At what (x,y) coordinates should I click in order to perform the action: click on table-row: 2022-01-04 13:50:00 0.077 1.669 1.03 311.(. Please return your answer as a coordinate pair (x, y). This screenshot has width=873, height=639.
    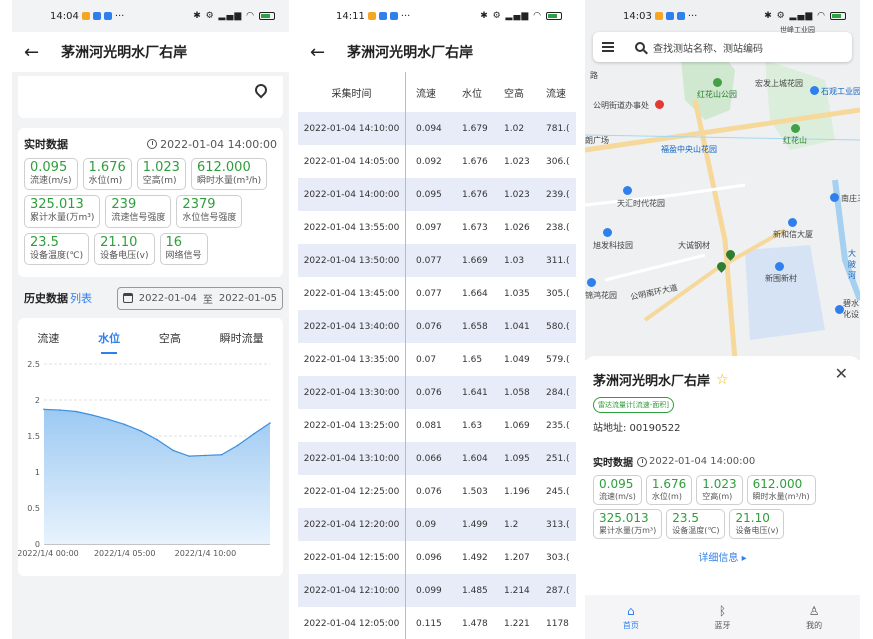
    Looking at the image, I should click on (437, 260).